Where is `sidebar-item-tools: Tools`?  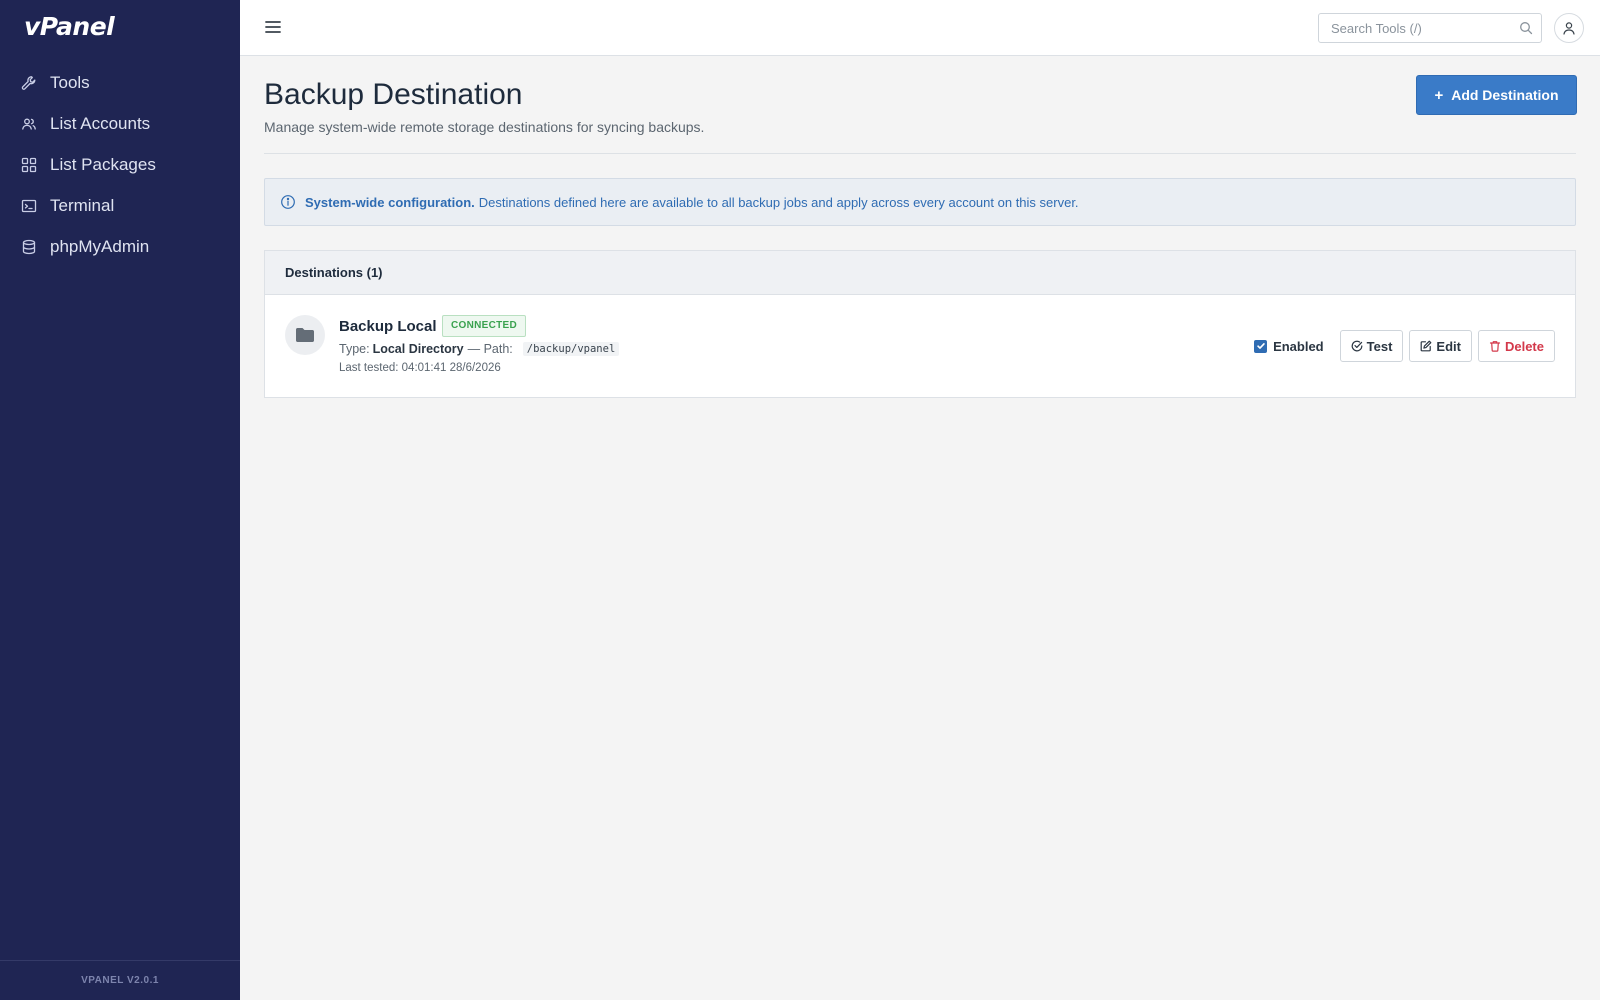
sidebar-item-tools: Tools is located at coordinates (120, 82).